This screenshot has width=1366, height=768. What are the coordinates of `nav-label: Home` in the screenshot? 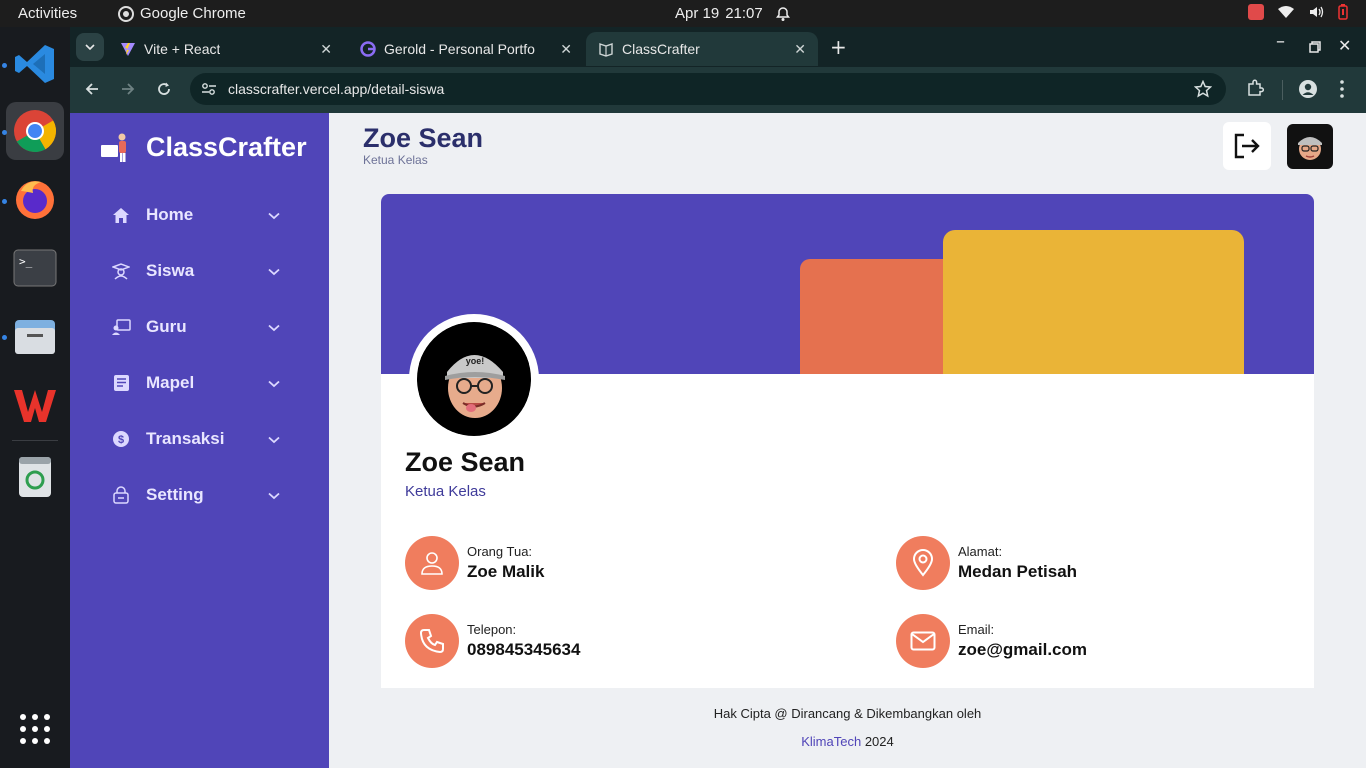 It's located at (170, 214).